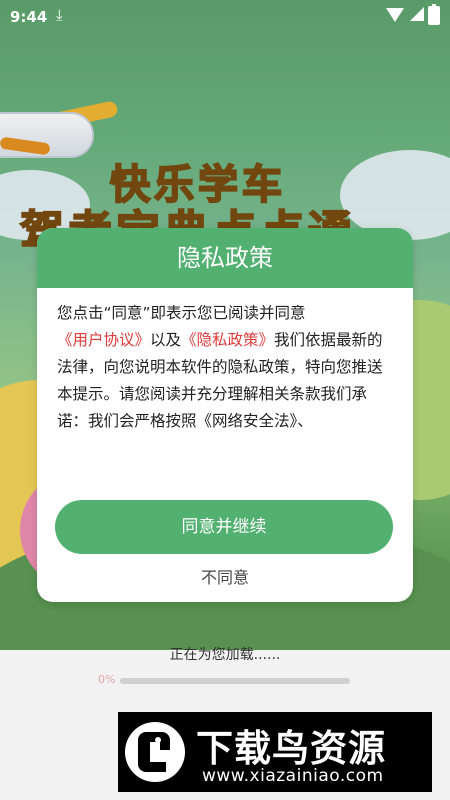 The width and height of the screenshot is (450, 800). What do you see at coordinates (227, 340) in the screenshot?
I see `privacy-policy-link: 《隐私政策》` at bounding box center [227, 340].